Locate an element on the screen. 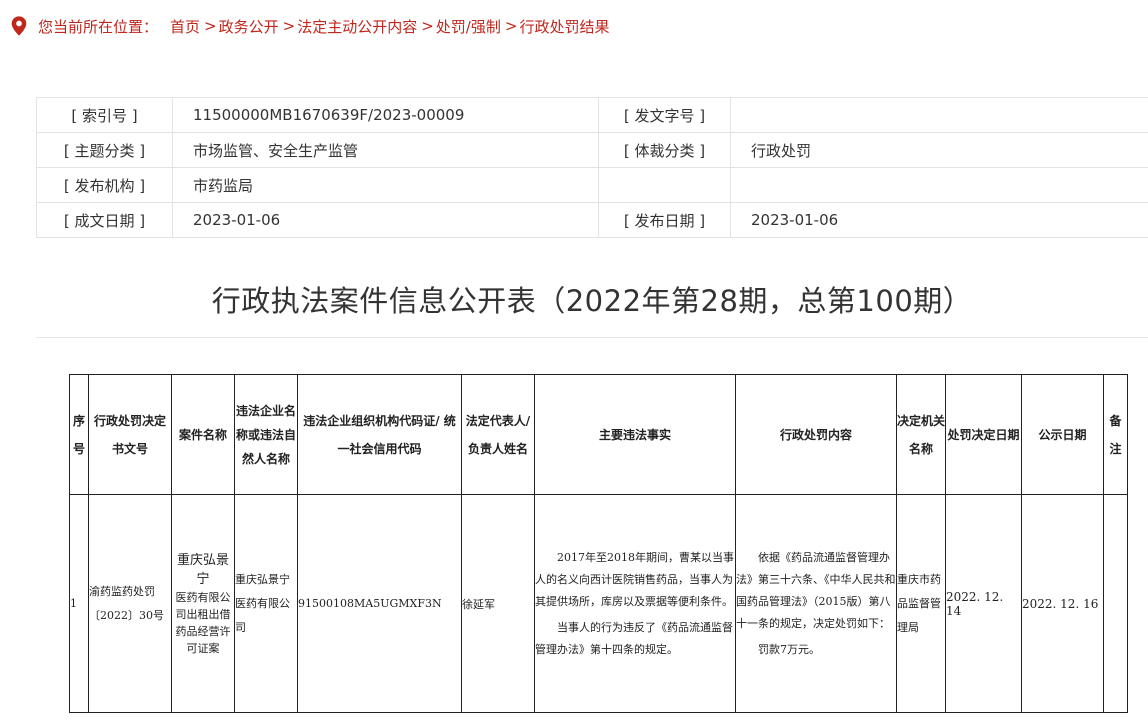  case-name-company: 重庆弘景宁 is located at coordinates (202, 569).